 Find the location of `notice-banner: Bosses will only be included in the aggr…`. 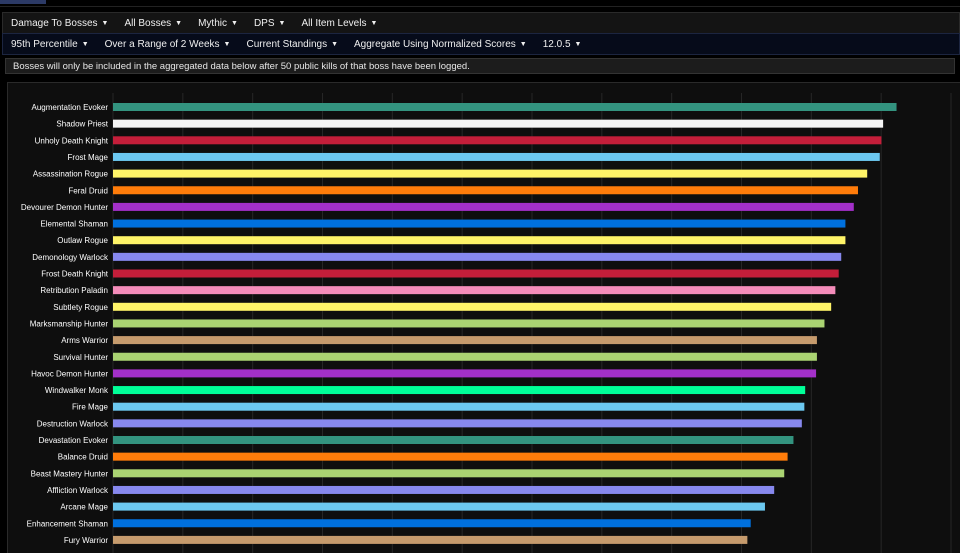

notice-banner: Bosses will only be included in the aggr… is located at coordinates (480, 66).